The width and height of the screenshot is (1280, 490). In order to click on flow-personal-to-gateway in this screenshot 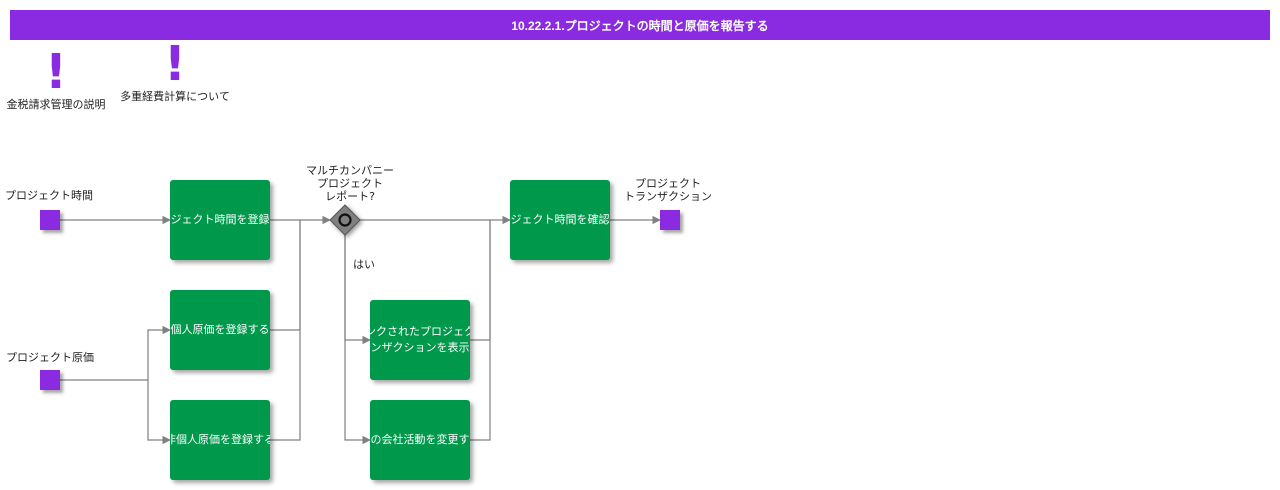, I will do `click(285, 275)`.